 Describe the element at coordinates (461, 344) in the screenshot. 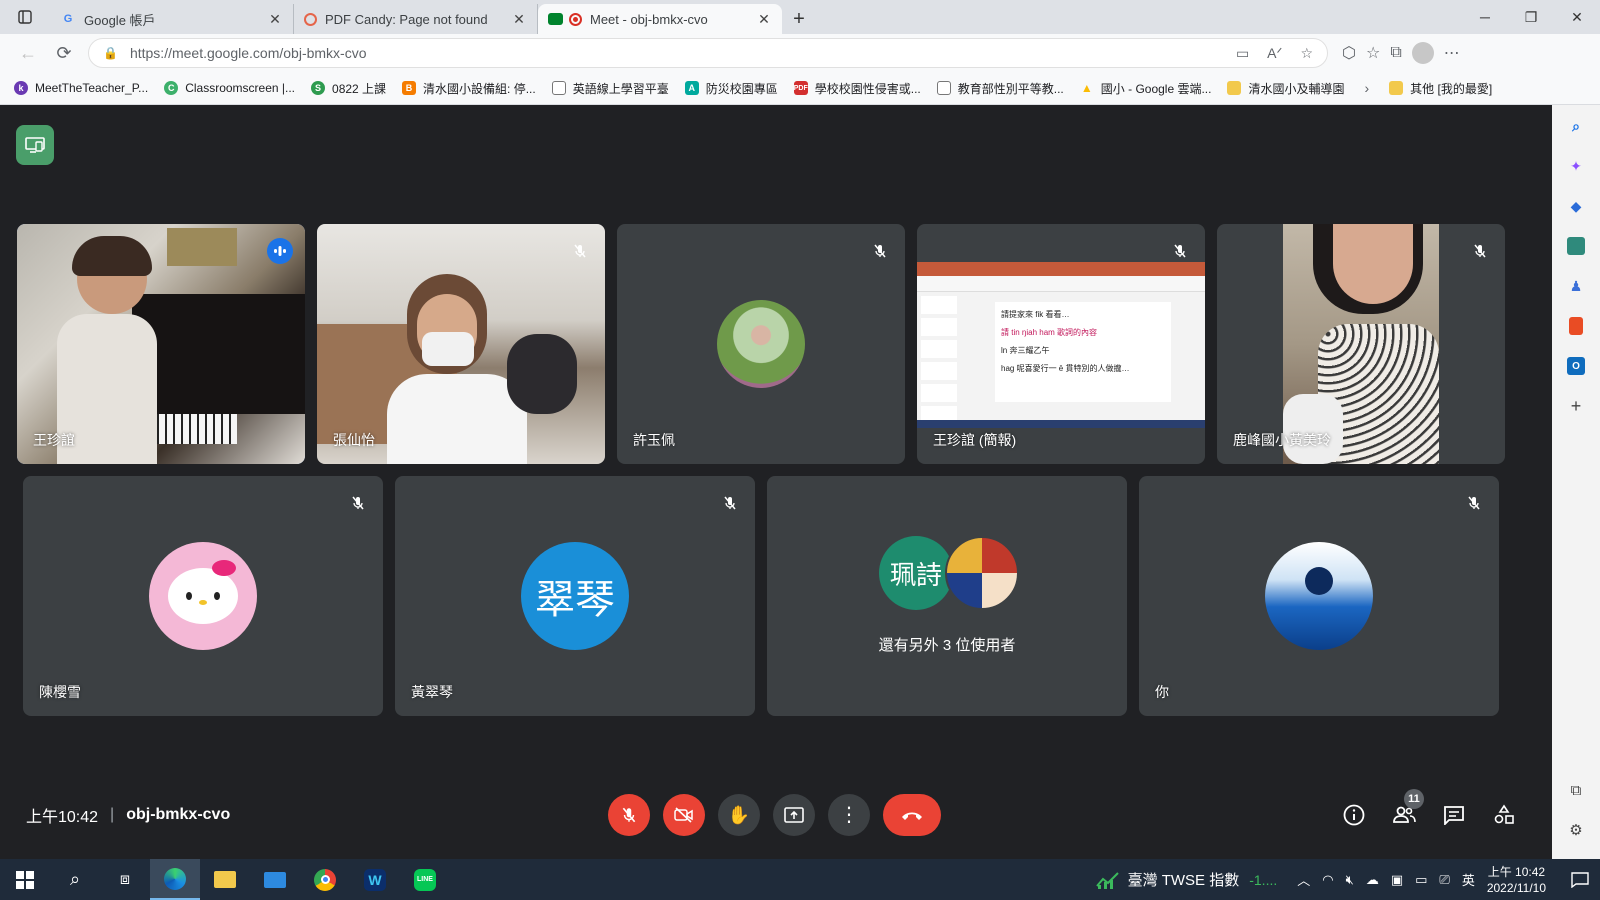

I see `participant-tile: 張仙怡` at that location.